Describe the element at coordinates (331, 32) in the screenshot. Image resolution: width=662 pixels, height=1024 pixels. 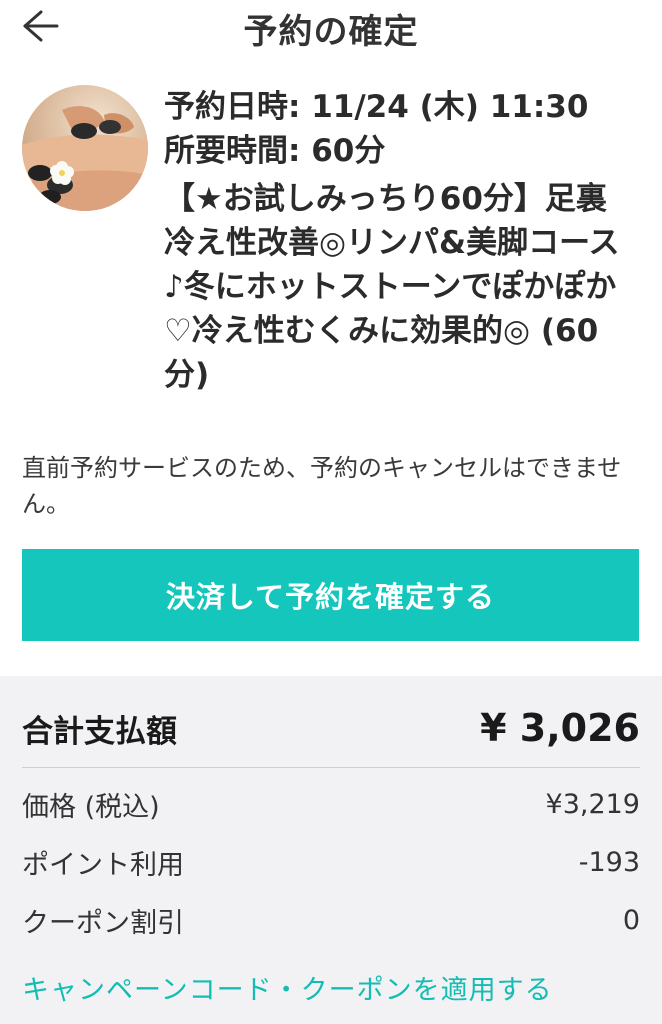
I see `page-title: 予約の確定` at that location.